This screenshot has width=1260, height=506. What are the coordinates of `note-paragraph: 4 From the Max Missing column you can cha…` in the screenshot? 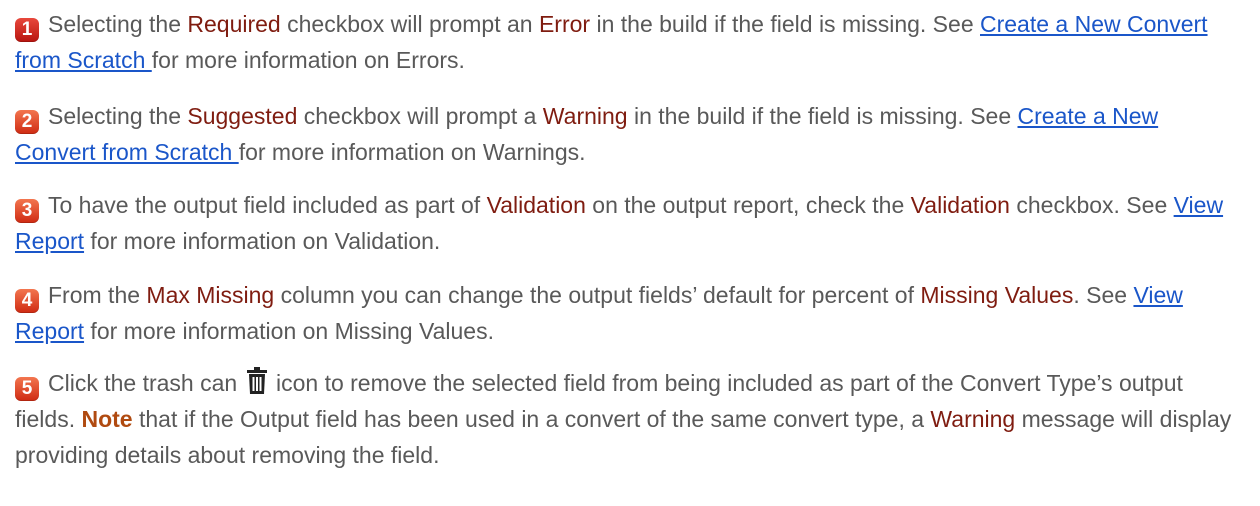 It's located at (630, 313).